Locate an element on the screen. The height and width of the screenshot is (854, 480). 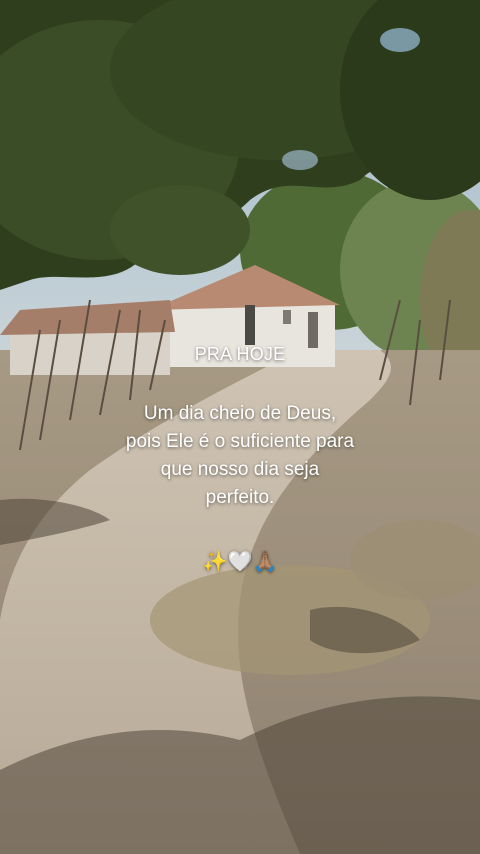
message-line: pois Ele é o suficiente para is located at coordinates (240, 441).